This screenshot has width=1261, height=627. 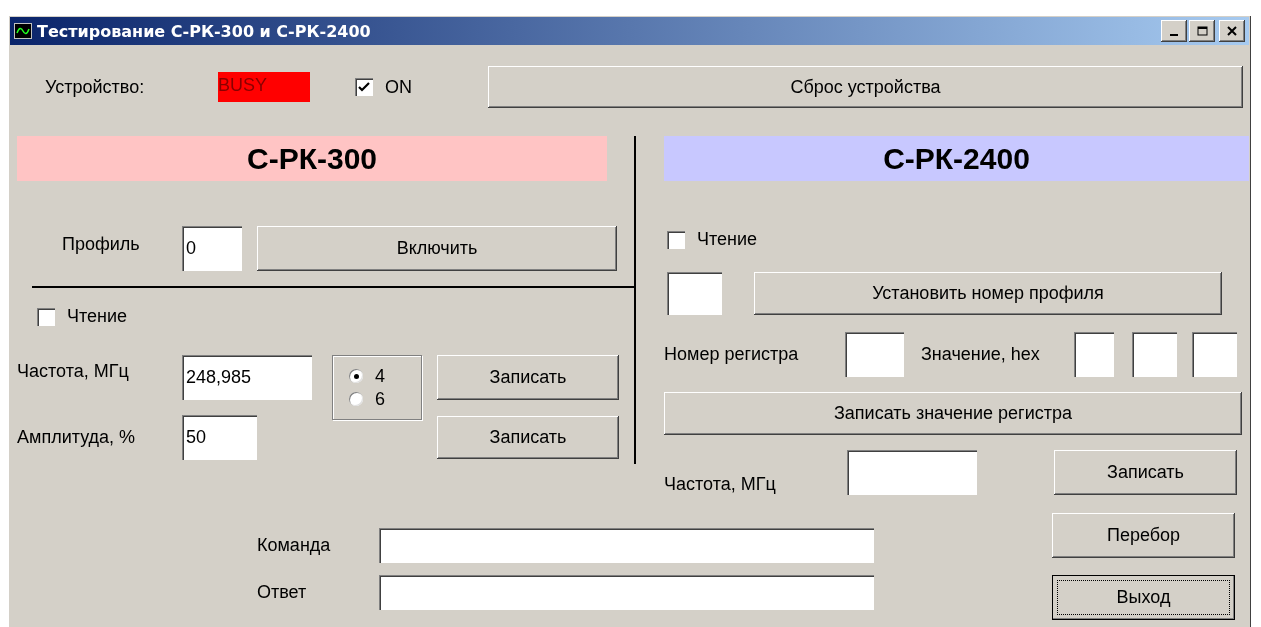 I want to click on register-label: Номер регистра, so click(x=732, y=354).